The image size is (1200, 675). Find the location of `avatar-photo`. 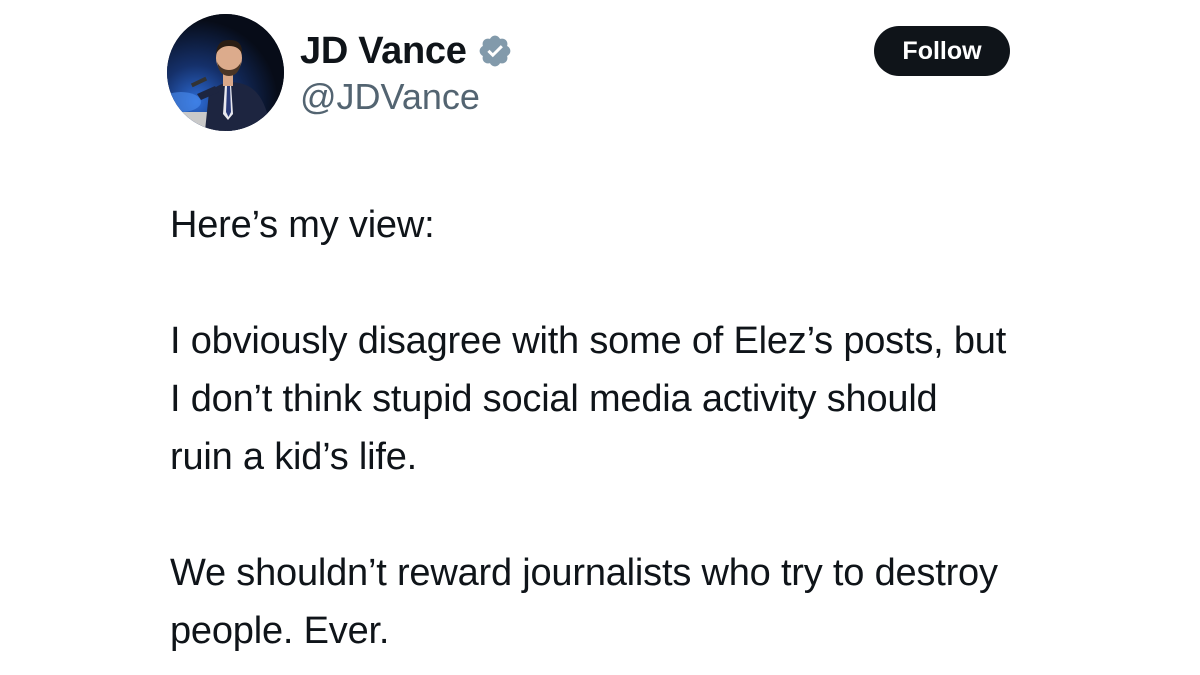

avatar-photo is located at coordinates (225, 72).